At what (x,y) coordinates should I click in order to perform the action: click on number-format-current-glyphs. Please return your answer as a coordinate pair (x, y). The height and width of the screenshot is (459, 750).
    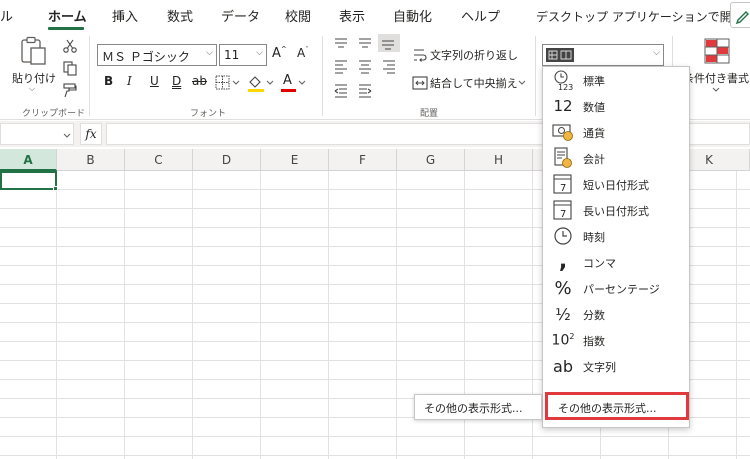
    Looking at the image, I should click on (560, 55).